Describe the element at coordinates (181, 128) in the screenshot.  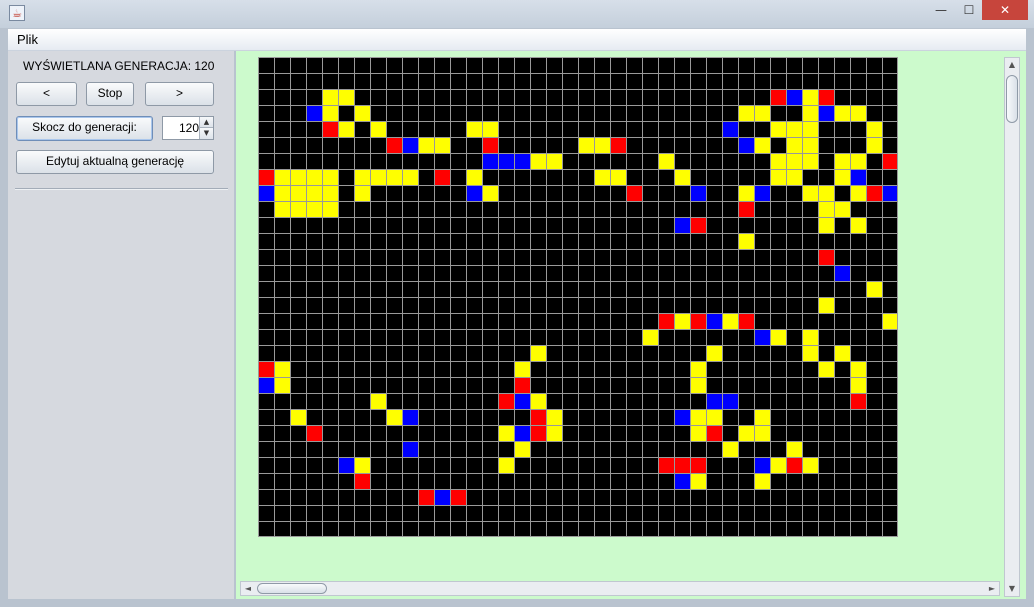
I see `generation-input` at that location.